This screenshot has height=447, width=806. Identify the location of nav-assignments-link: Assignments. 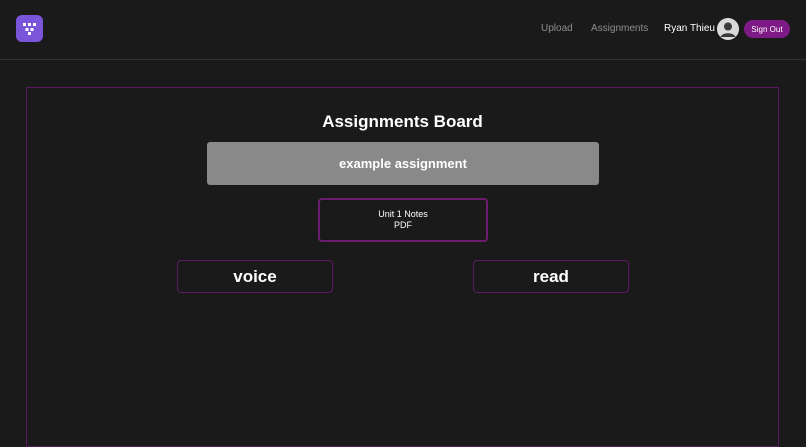
(619, 28).